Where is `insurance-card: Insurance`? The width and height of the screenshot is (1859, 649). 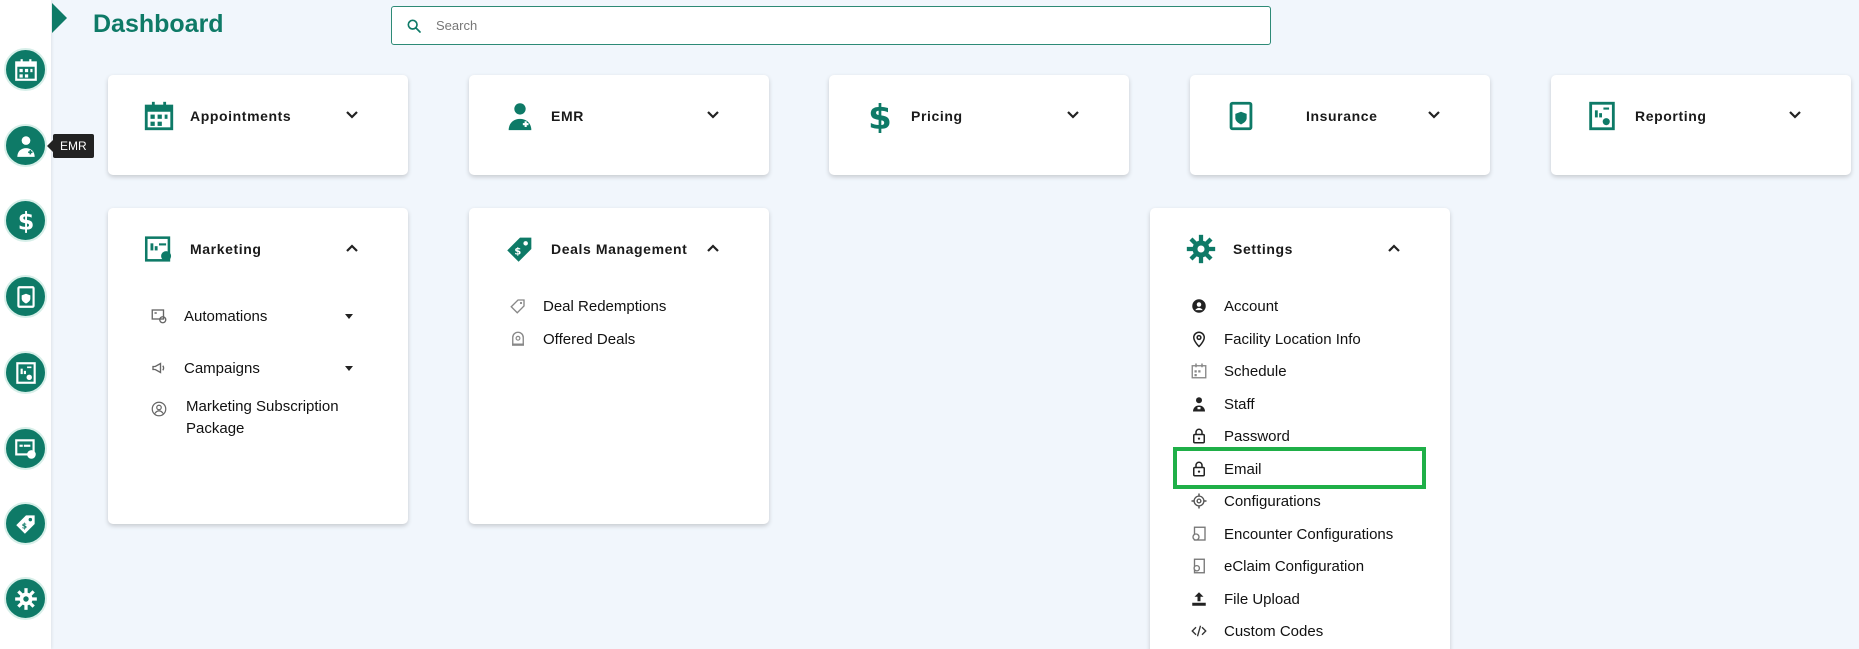 insurance-card: Insurance is located at coordinates (1340, 125).